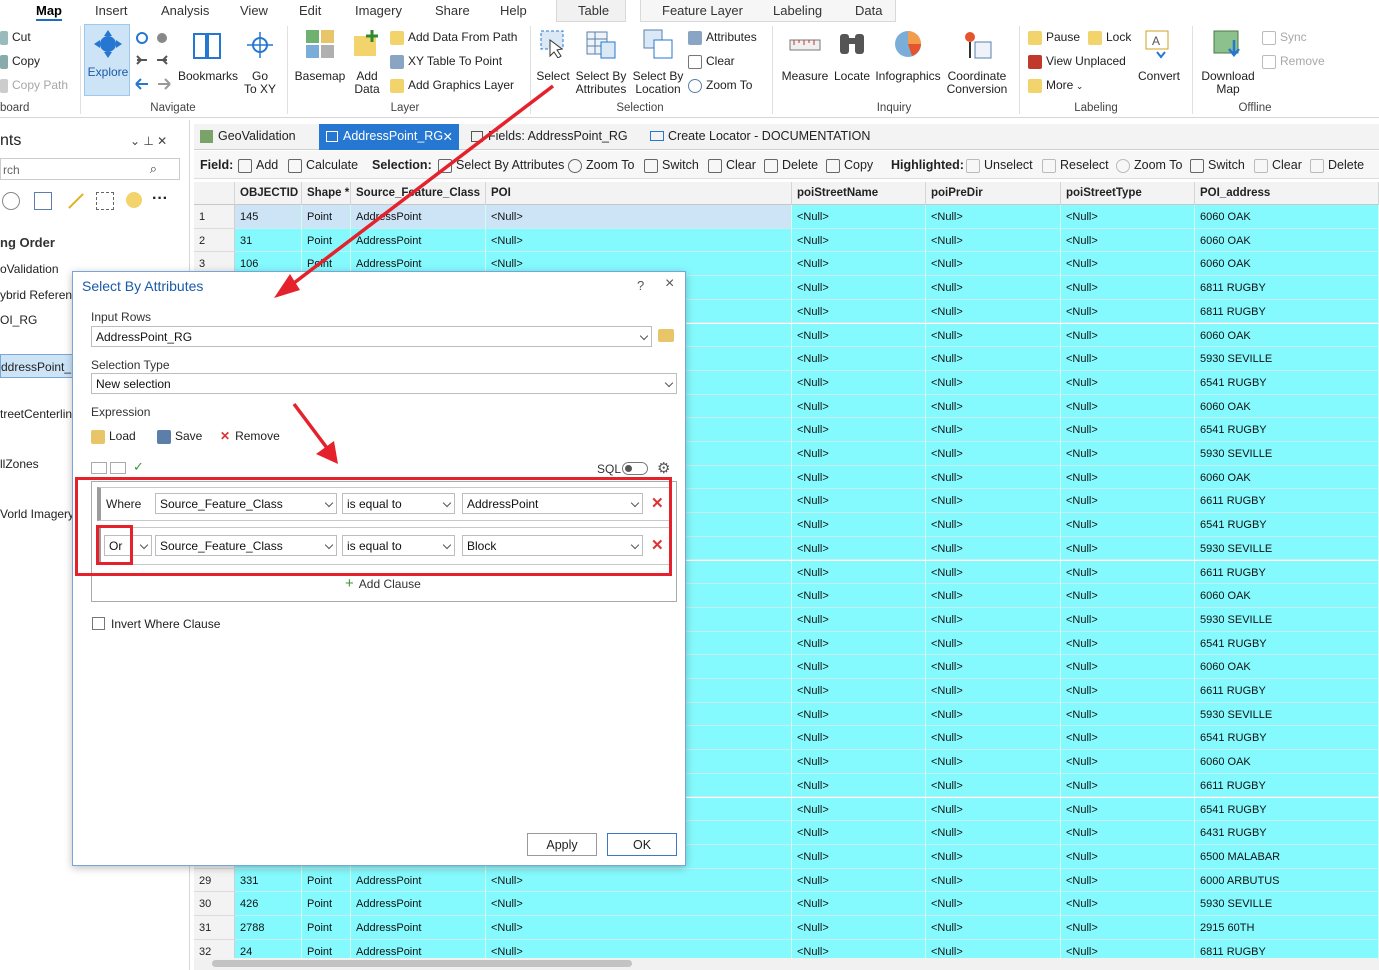  Describe the element at coordinates (448, 136) in the screenshot. I see `close-tab-icon: ✕` at that location.